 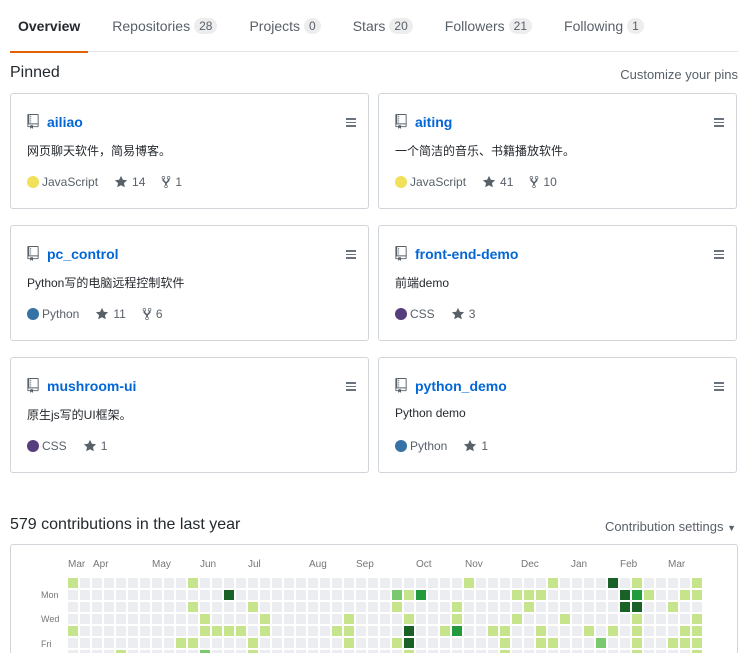 I want to click on pinned-repo-card: front-end-demo 前端demo CSS 3, so click(x=557, y=283).